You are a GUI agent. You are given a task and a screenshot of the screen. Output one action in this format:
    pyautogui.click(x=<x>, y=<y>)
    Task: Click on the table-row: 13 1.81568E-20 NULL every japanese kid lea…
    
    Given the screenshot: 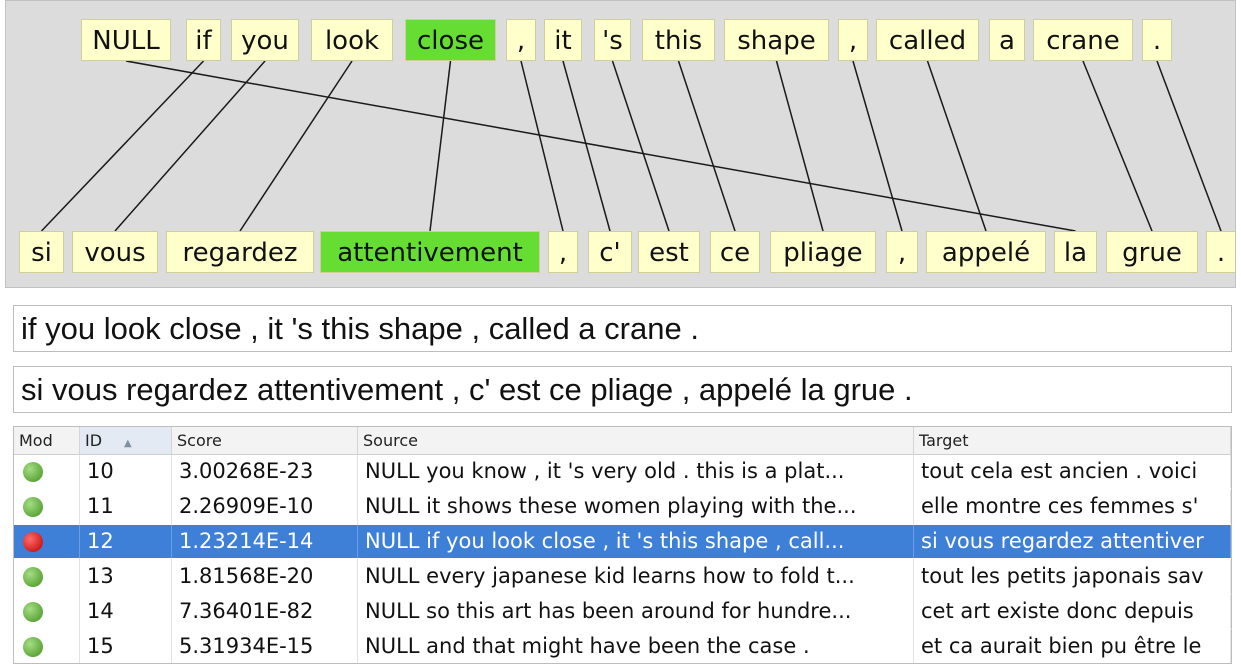 What is the action you would take?
    pyautogui.click(x=622, y=576)
    